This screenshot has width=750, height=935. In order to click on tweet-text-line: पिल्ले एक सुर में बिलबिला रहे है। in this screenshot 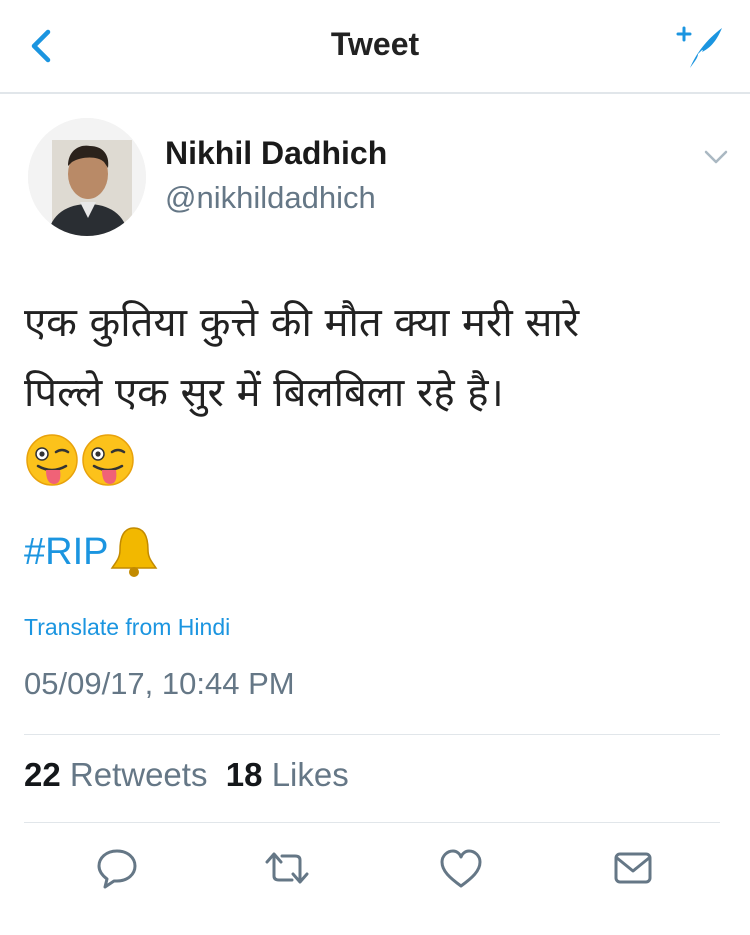, I will do `click(264, 393)`.